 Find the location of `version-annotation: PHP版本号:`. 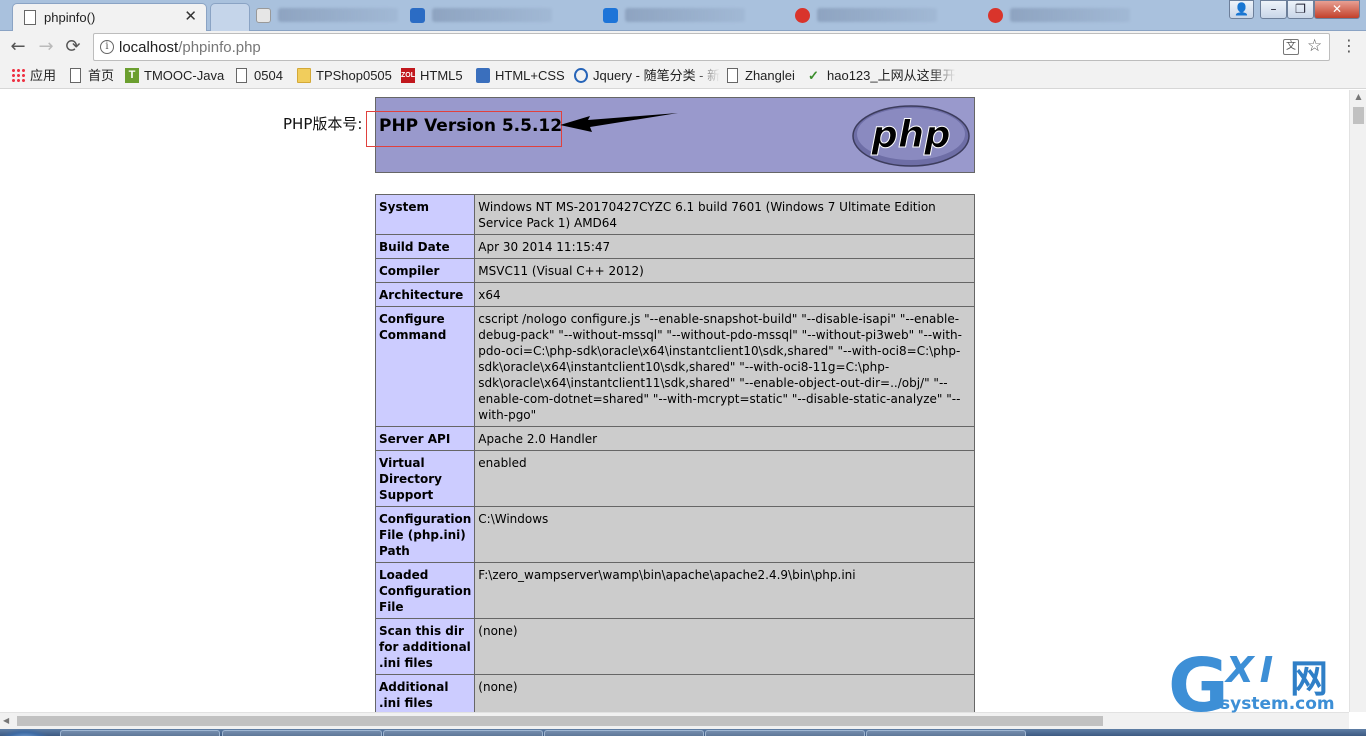

version-annotation: PHP版本号: is located at coordinates (323, 124).